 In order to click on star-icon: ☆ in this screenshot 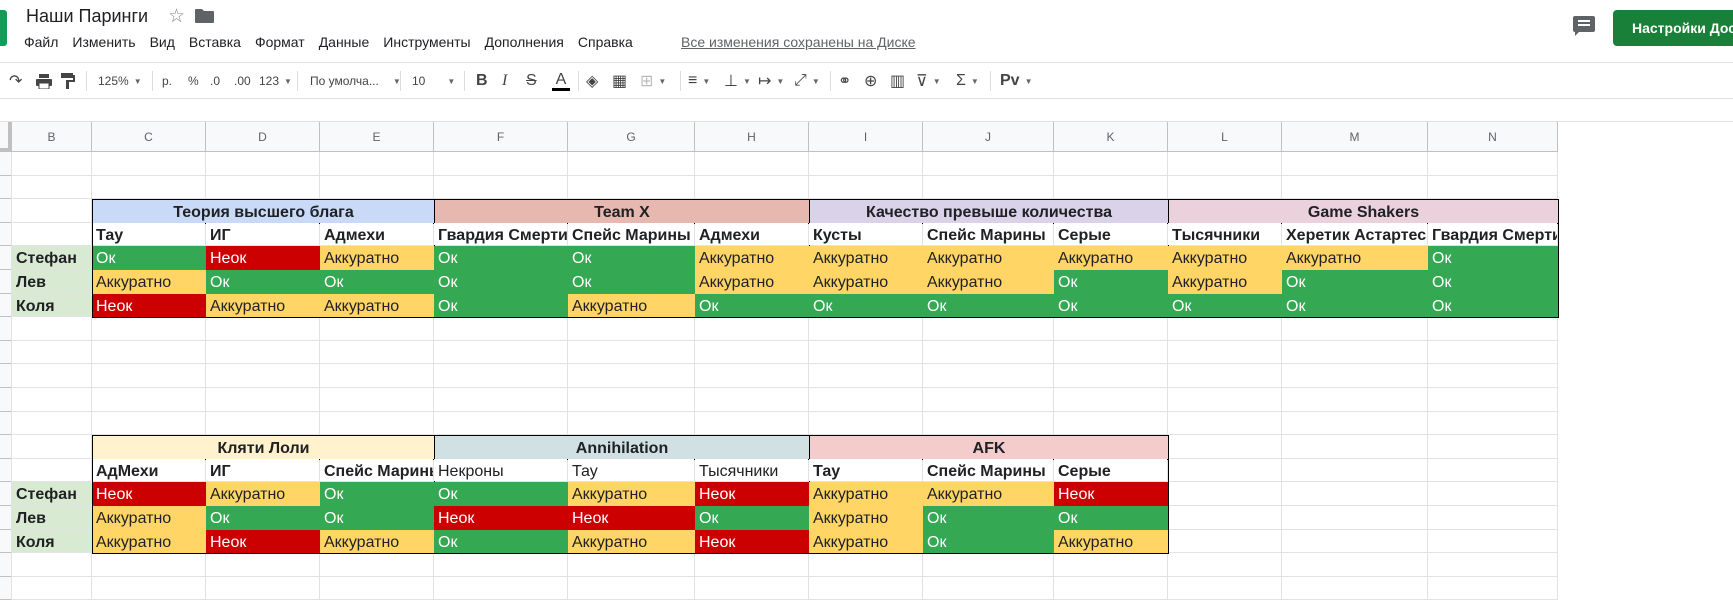, I will do `click(176, 16)`.